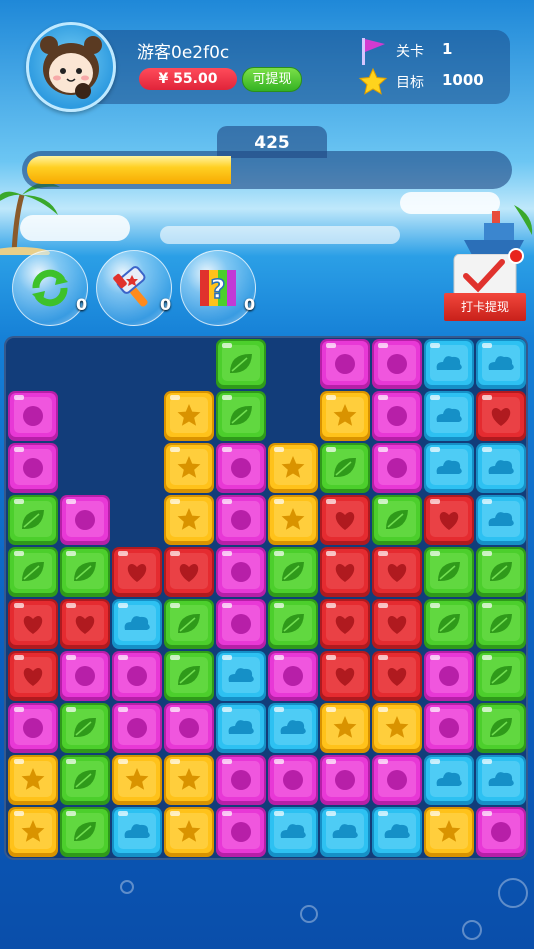 This screenshot has height=949, width=534. Describe the element at coordinates (71, 67) in the screenshot. I see `avatar` at that location.